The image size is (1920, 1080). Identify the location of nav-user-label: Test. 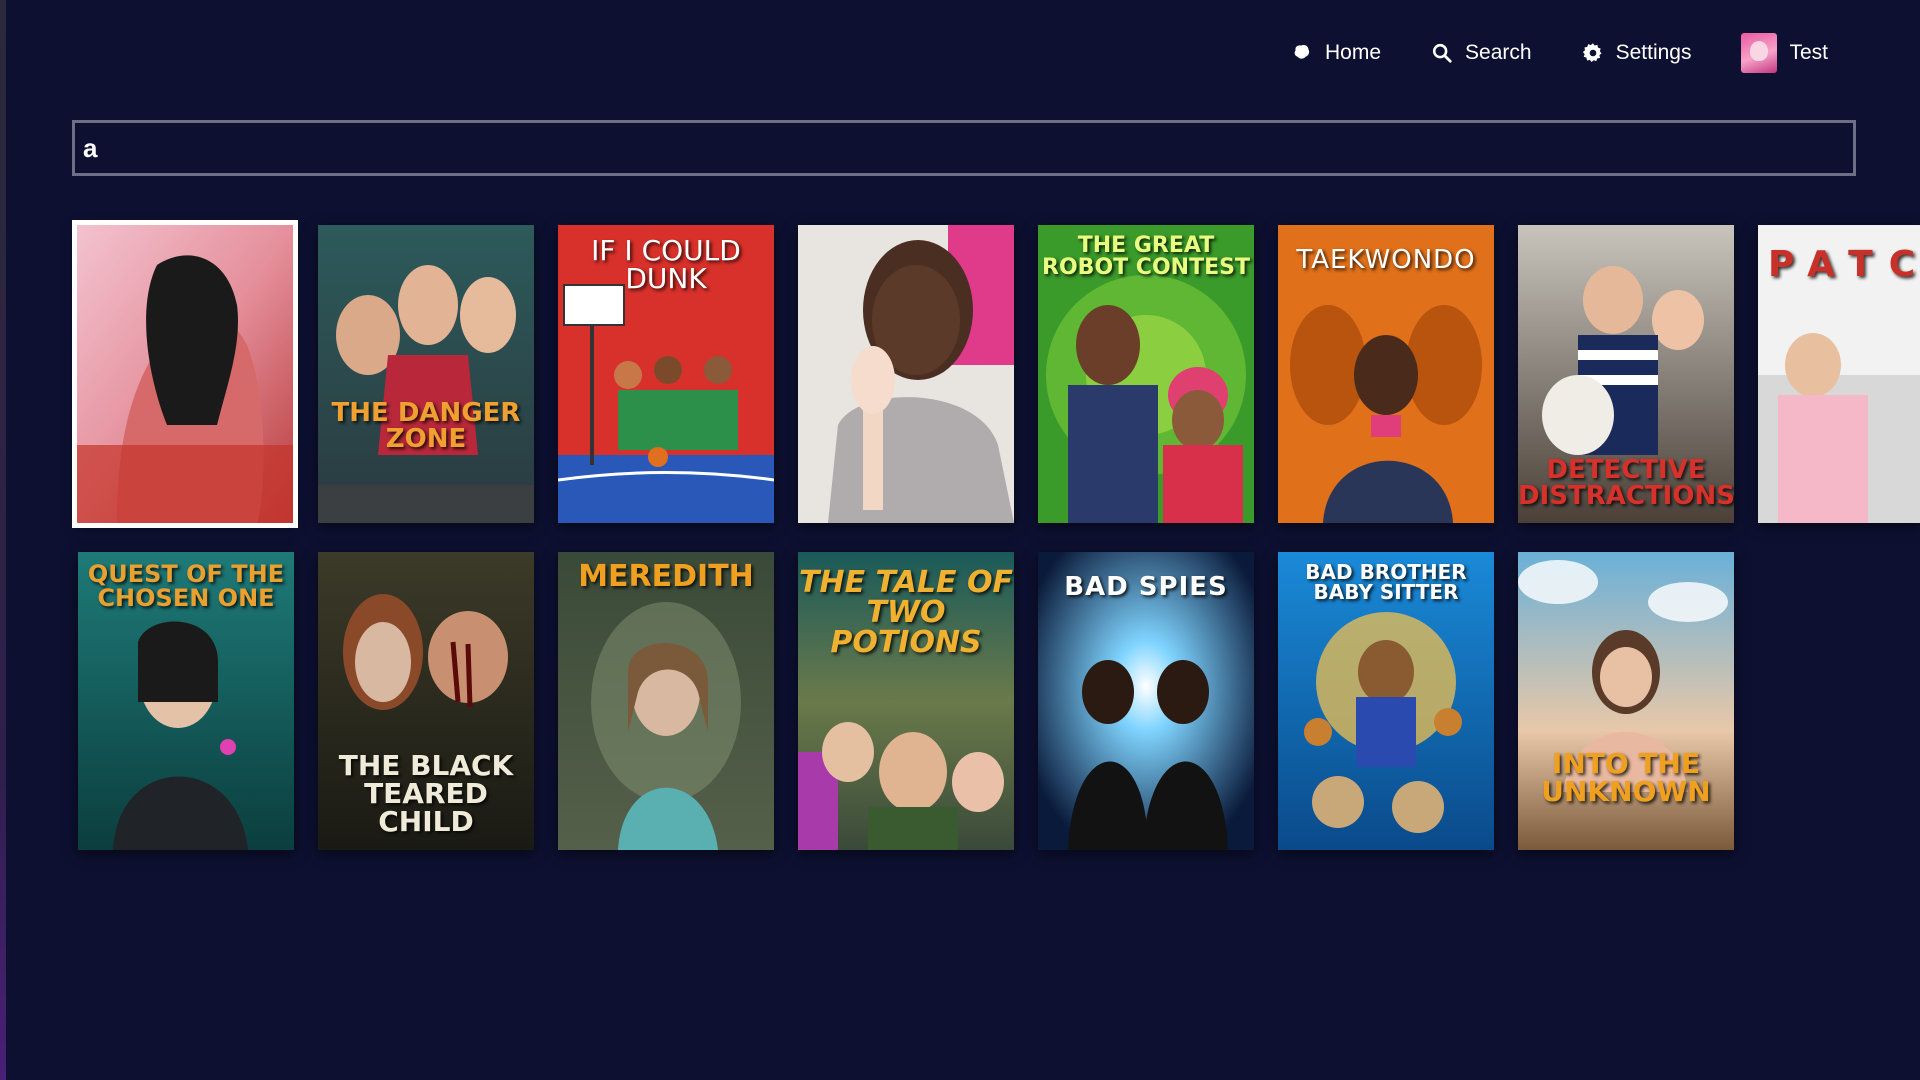
(1808, 52).